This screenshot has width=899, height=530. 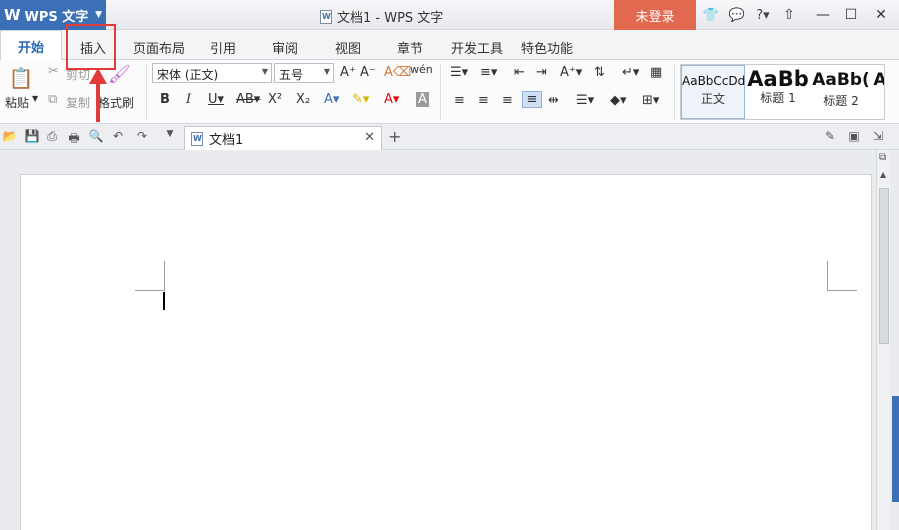 What do you see at coordinates (98, 15) in the screenshot?
I see `chevron-down-icon: ▼` at bounding box center [98, 15].